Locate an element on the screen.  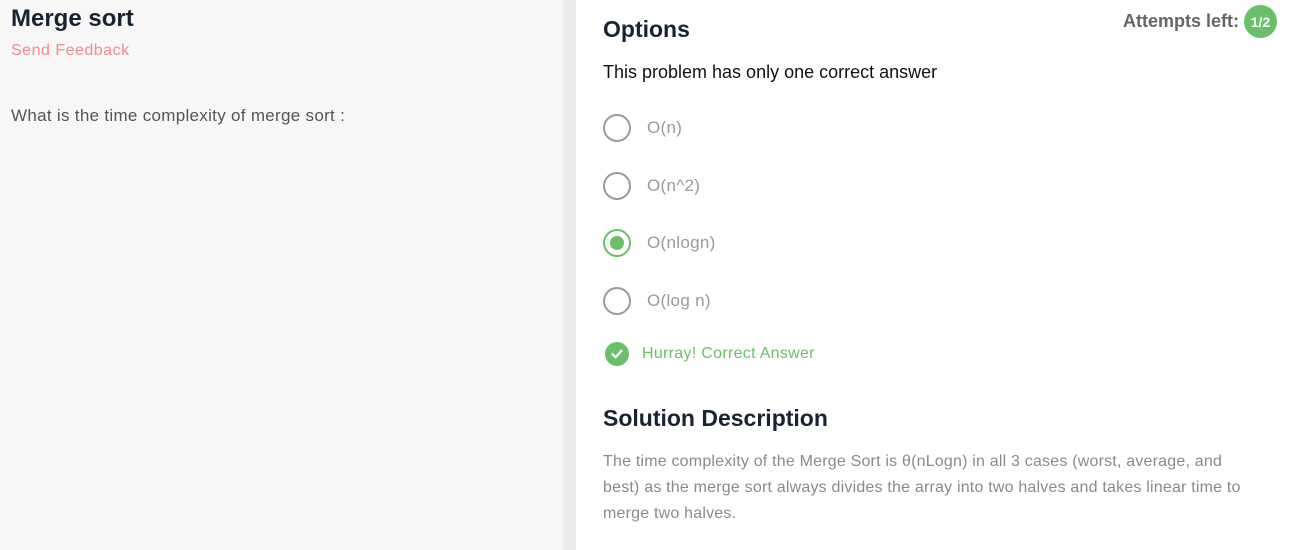
option-o-n: O(n) is located at coordinates (642, 128).